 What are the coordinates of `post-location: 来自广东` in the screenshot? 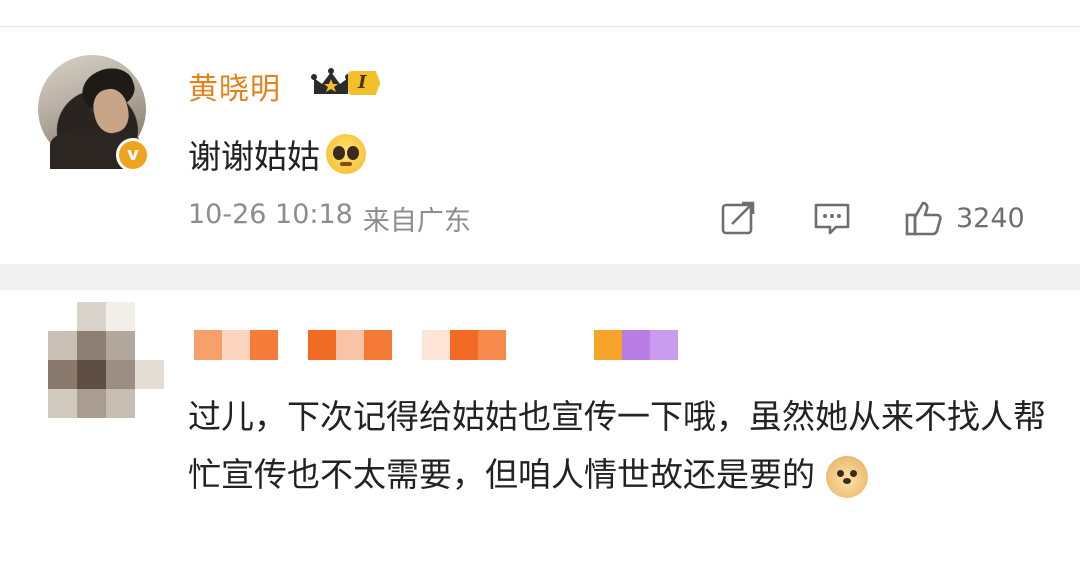 It's located at (416, 221).